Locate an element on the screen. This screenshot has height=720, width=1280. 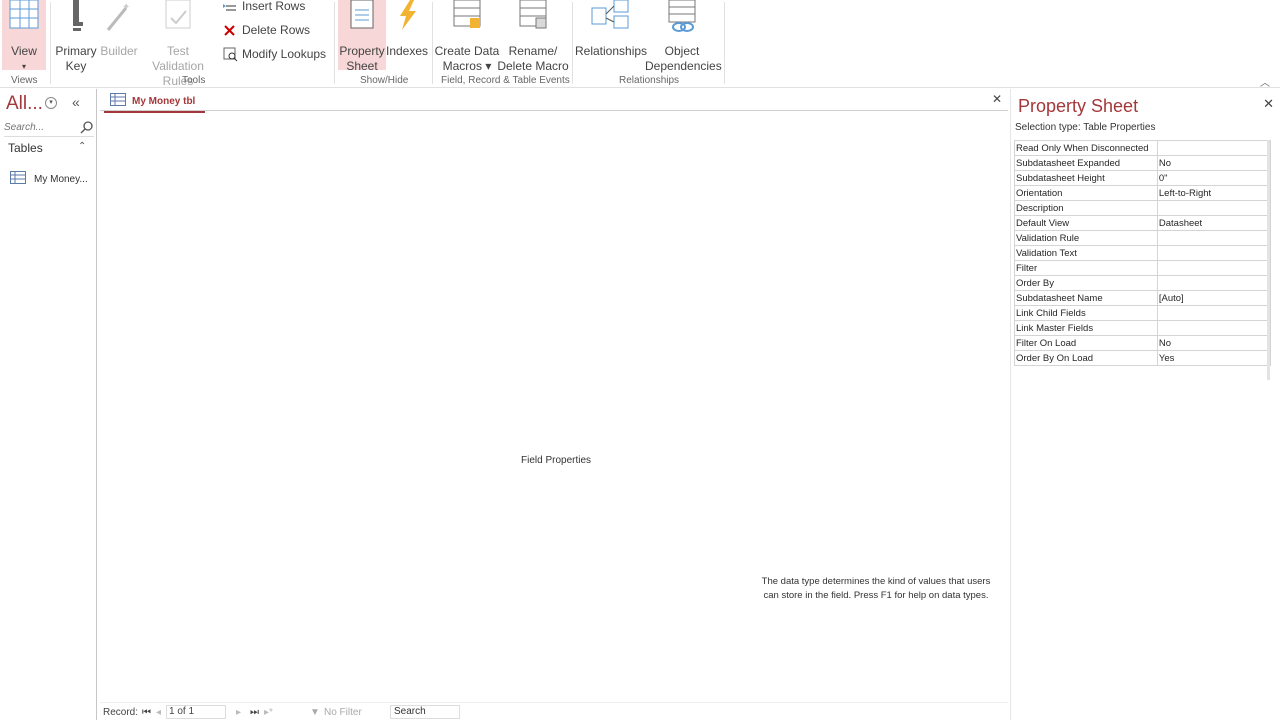
delete-rows-label: Delete Rows is located at coordinates (276, 30).